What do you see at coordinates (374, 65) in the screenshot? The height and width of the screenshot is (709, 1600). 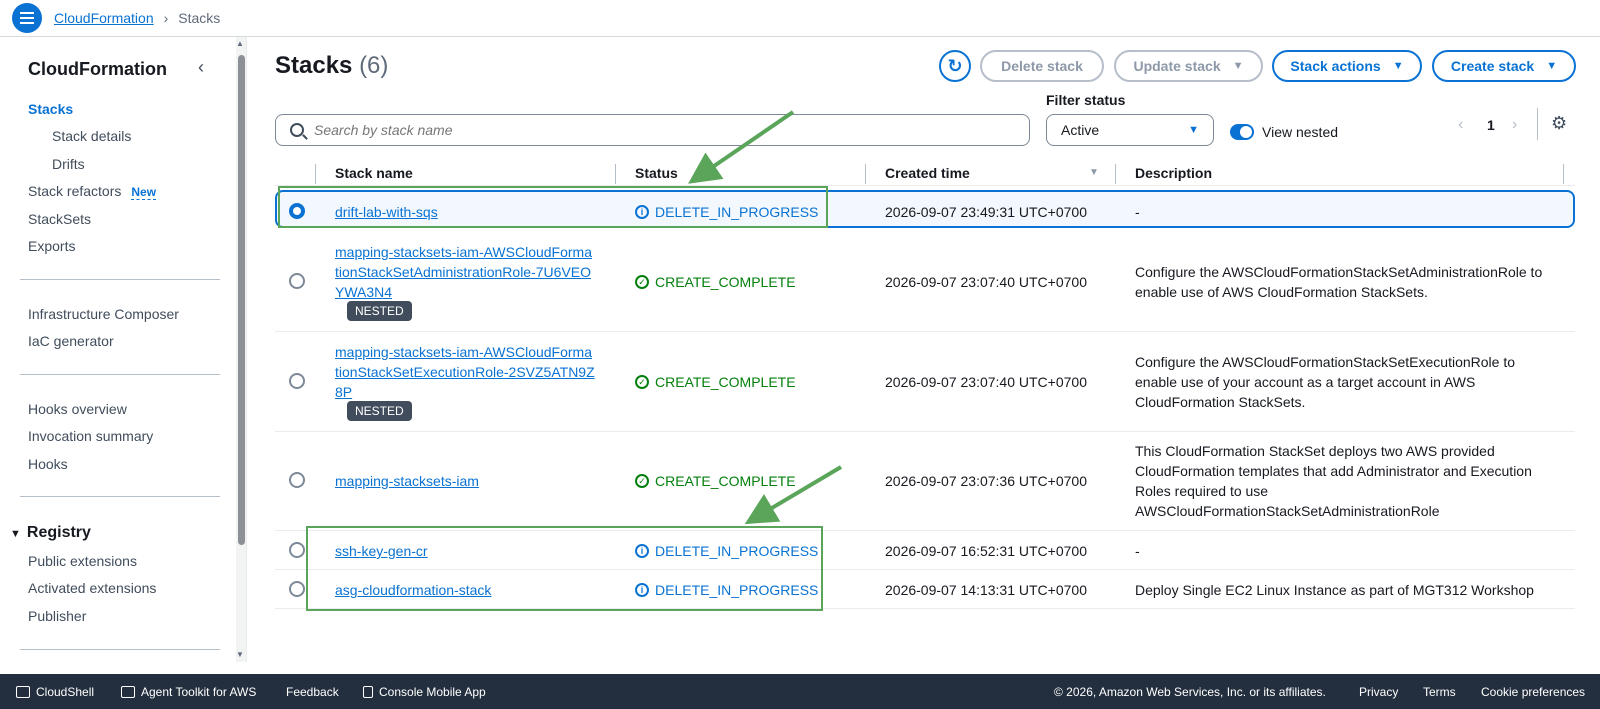 I see `stack-count: (6)` at bounding box center [374, 65].